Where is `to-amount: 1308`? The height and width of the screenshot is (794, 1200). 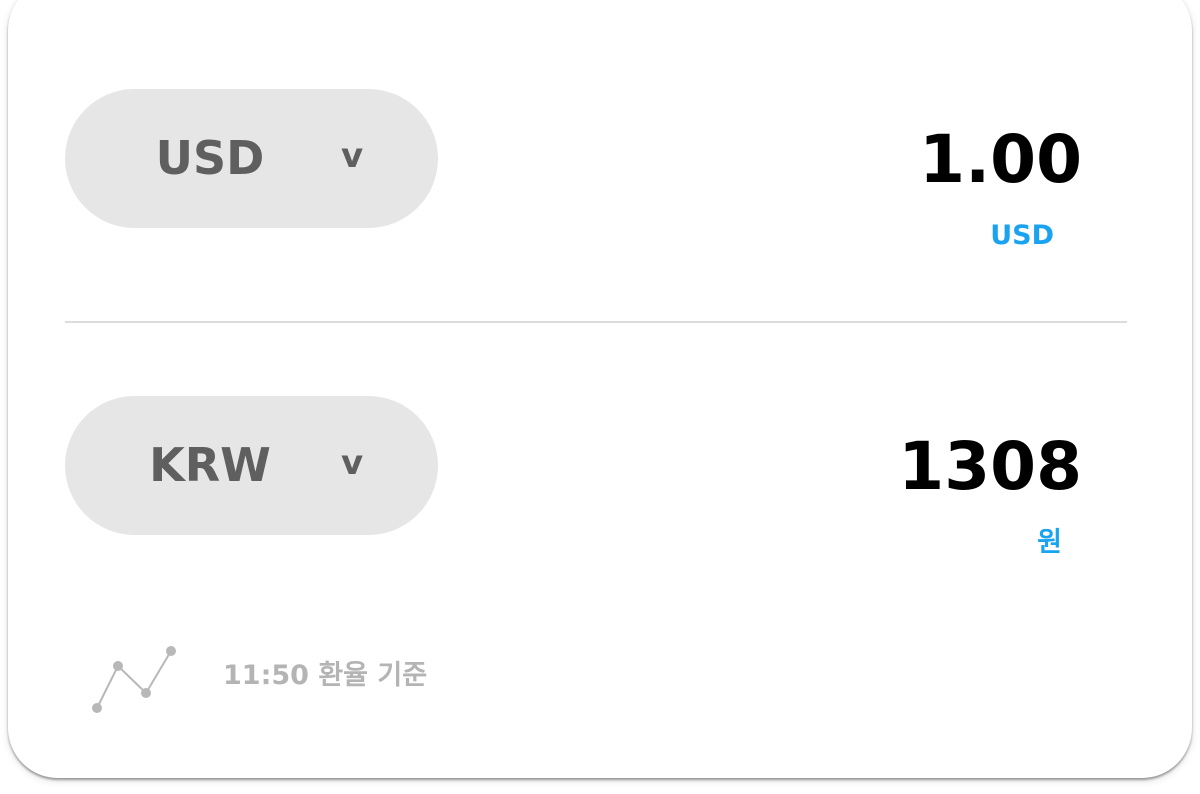 to-amount: 1308 is located at coordinates (990, 467).